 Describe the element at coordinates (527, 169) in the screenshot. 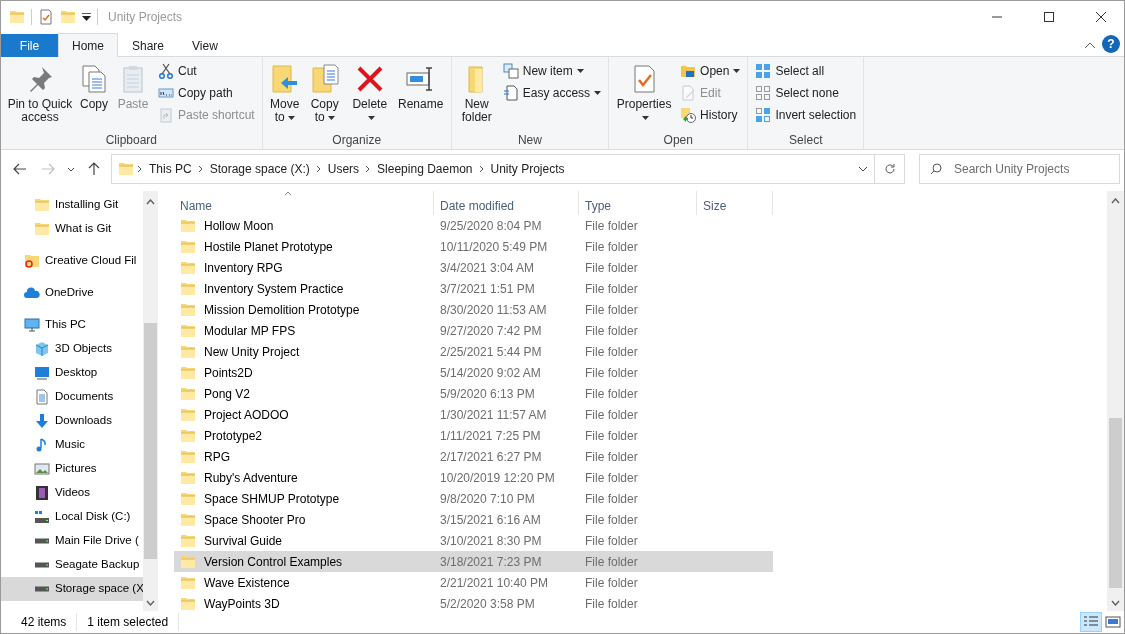

I see `breadcrumb-link: Unity Projects` at that location.